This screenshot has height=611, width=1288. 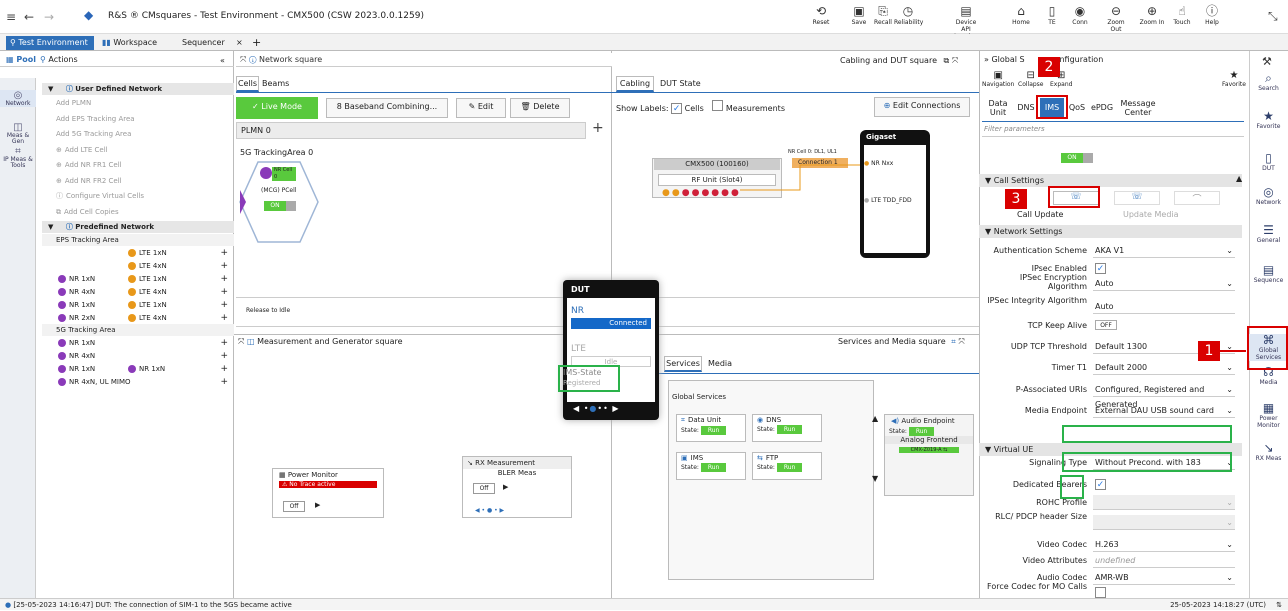 I want to click on cell-on-toggle: ON, so click(x=275, y=206).